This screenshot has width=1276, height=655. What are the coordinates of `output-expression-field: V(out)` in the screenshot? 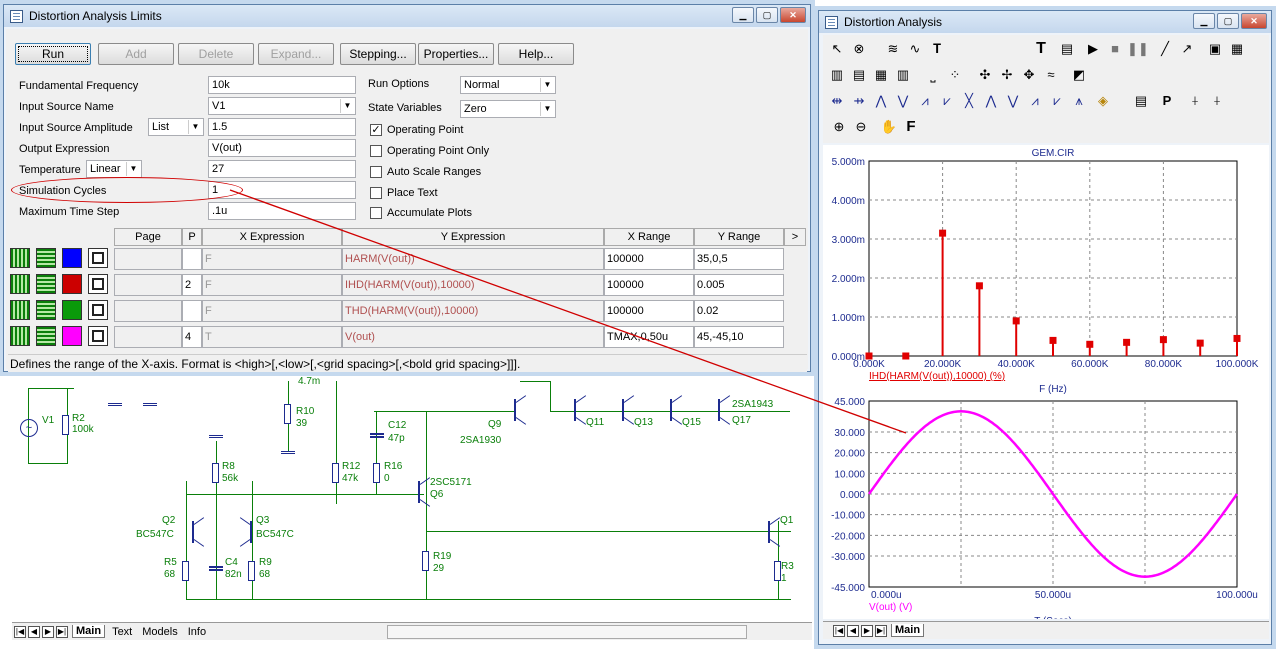 It's located at (282, 148).